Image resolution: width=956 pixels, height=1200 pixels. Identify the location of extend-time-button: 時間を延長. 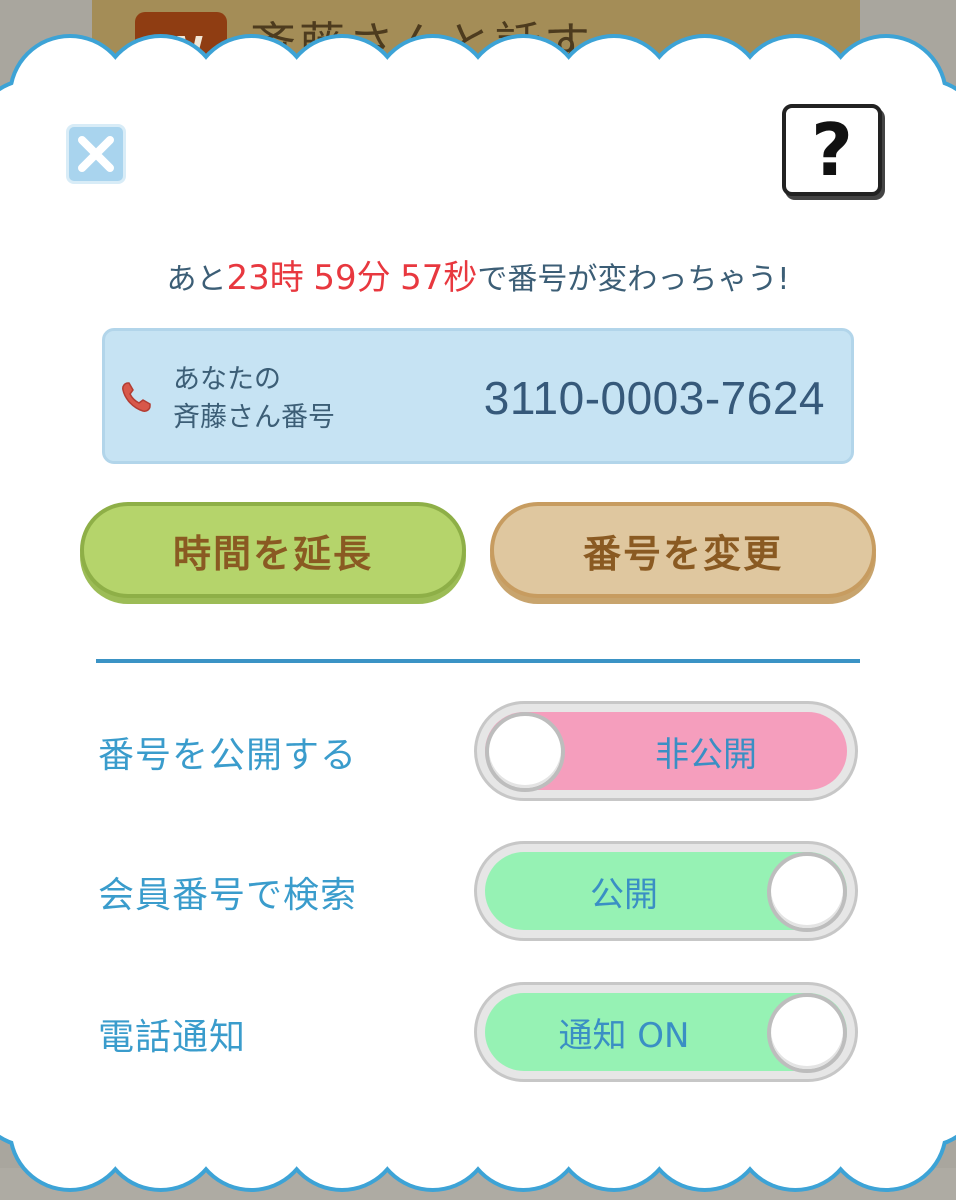
(273, 550).